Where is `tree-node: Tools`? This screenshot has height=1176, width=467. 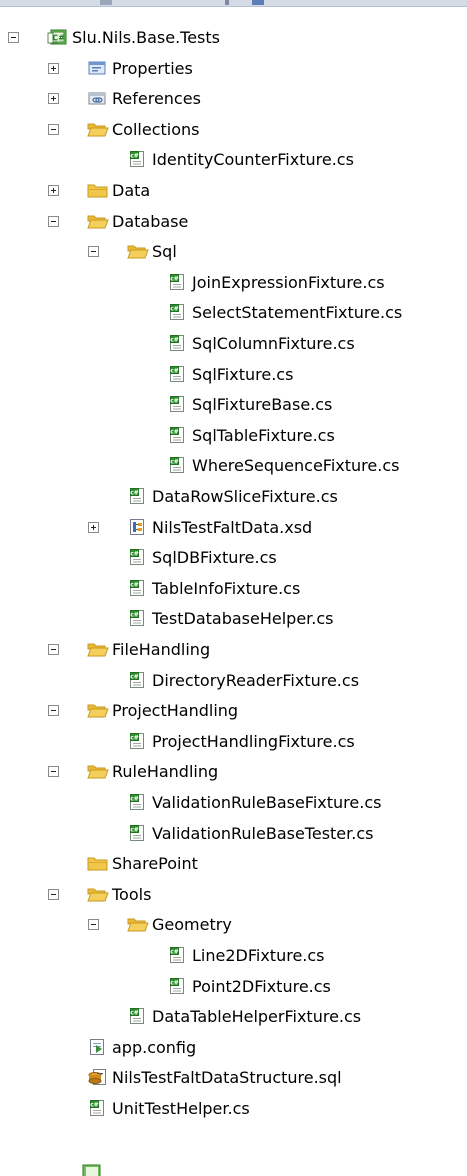 tree-node: Tools is located at coordinates (233, 895).